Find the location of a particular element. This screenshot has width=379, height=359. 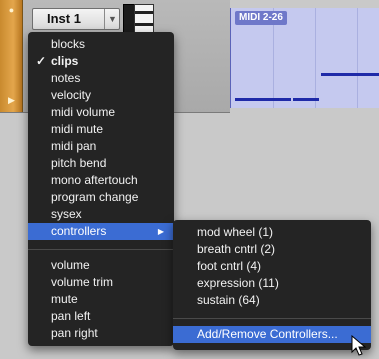

menu-item-midi-pan: midi pan is located at coordinates (101, 146).